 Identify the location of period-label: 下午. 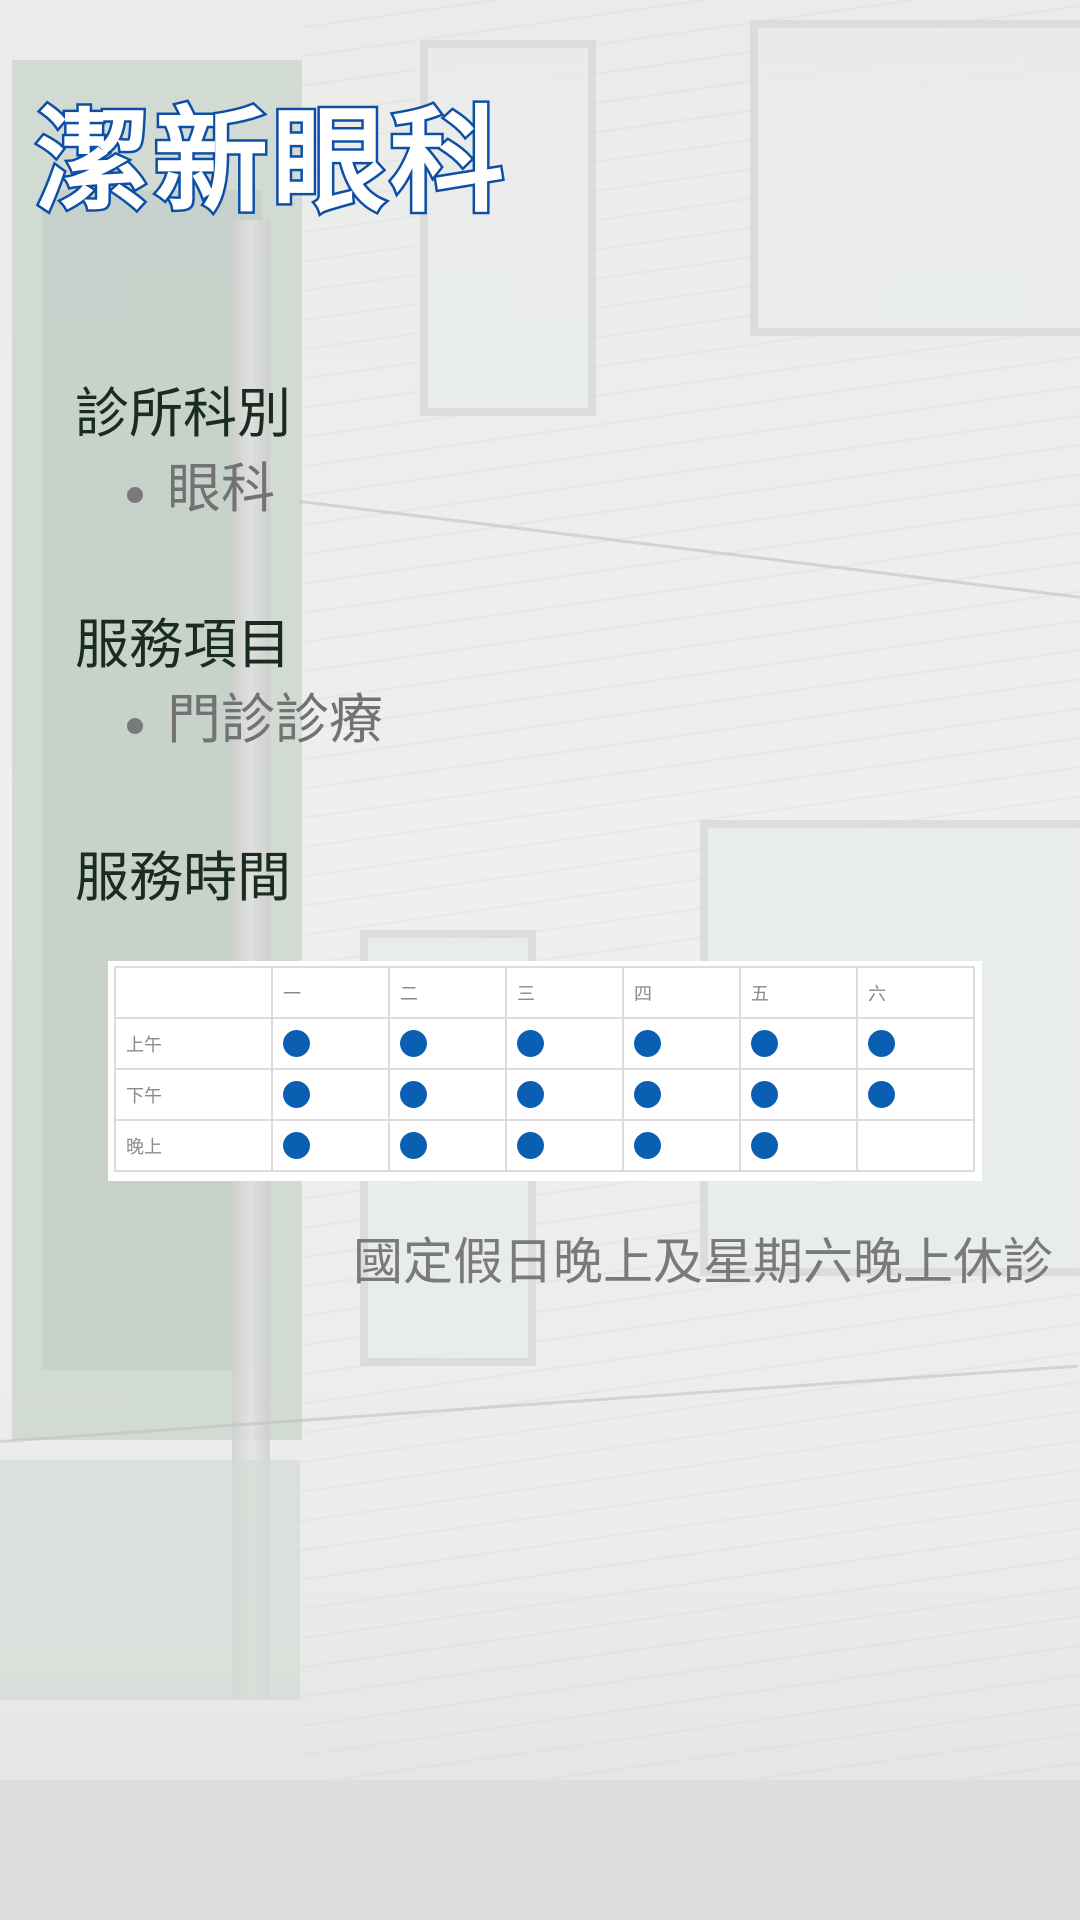
(193, 1094).